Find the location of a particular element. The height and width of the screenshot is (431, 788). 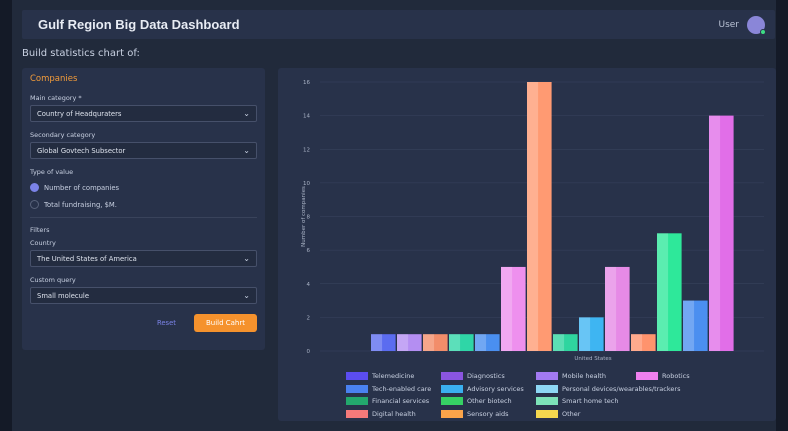

radio-unchecked-icon is located at coordinates (34, 204).